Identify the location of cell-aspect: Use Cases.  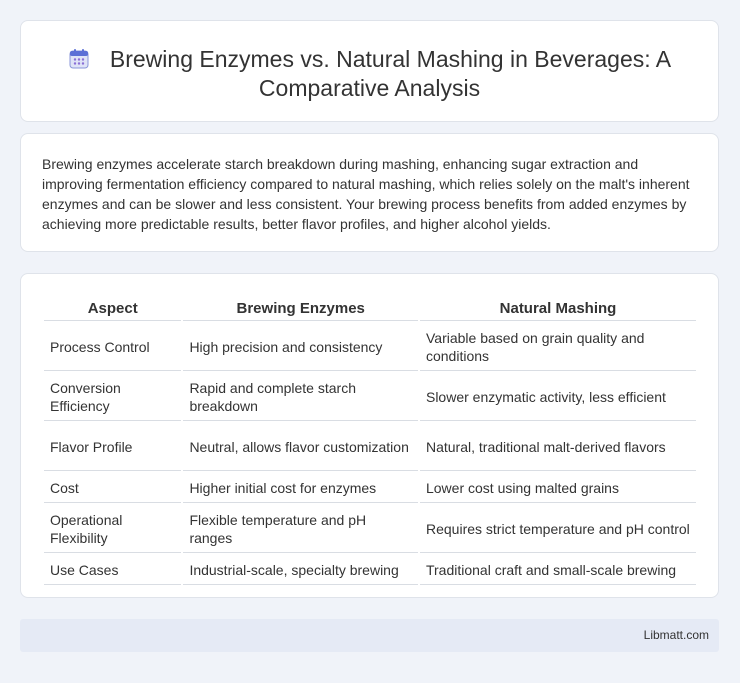
(113, 570).